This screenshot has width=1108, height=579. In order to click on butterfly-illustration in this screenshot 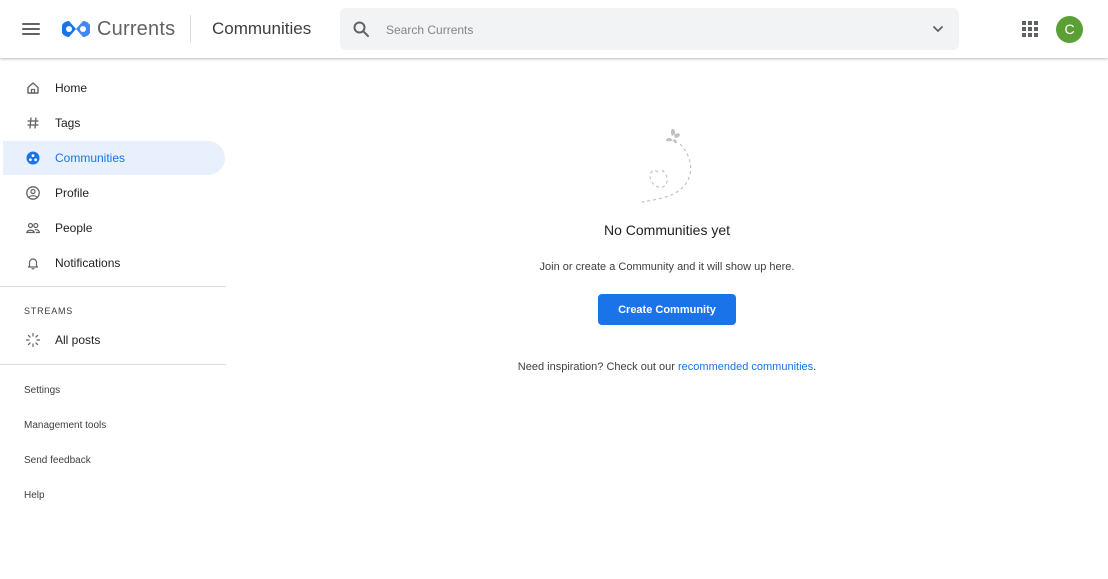, I will do `click(666, 165)`.